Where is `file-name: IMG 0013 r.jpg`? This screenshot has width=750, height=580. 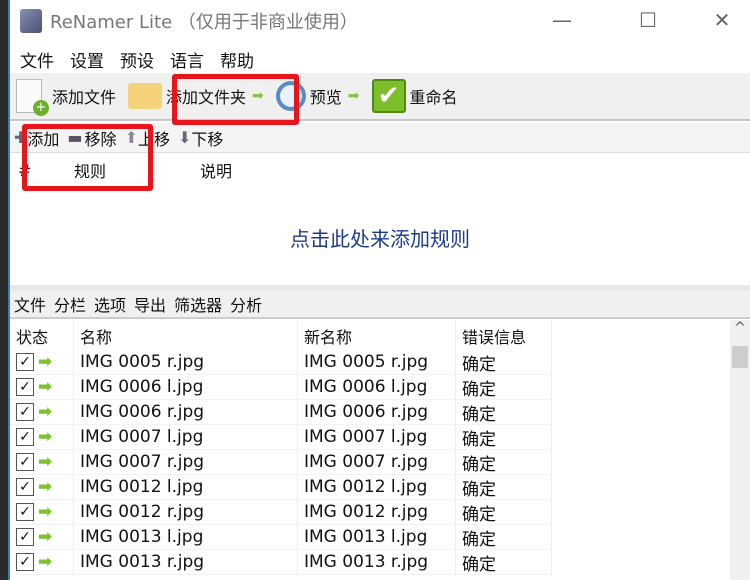
file-name: IMG 0013 r.jpg is located at coordinates (186, 562).